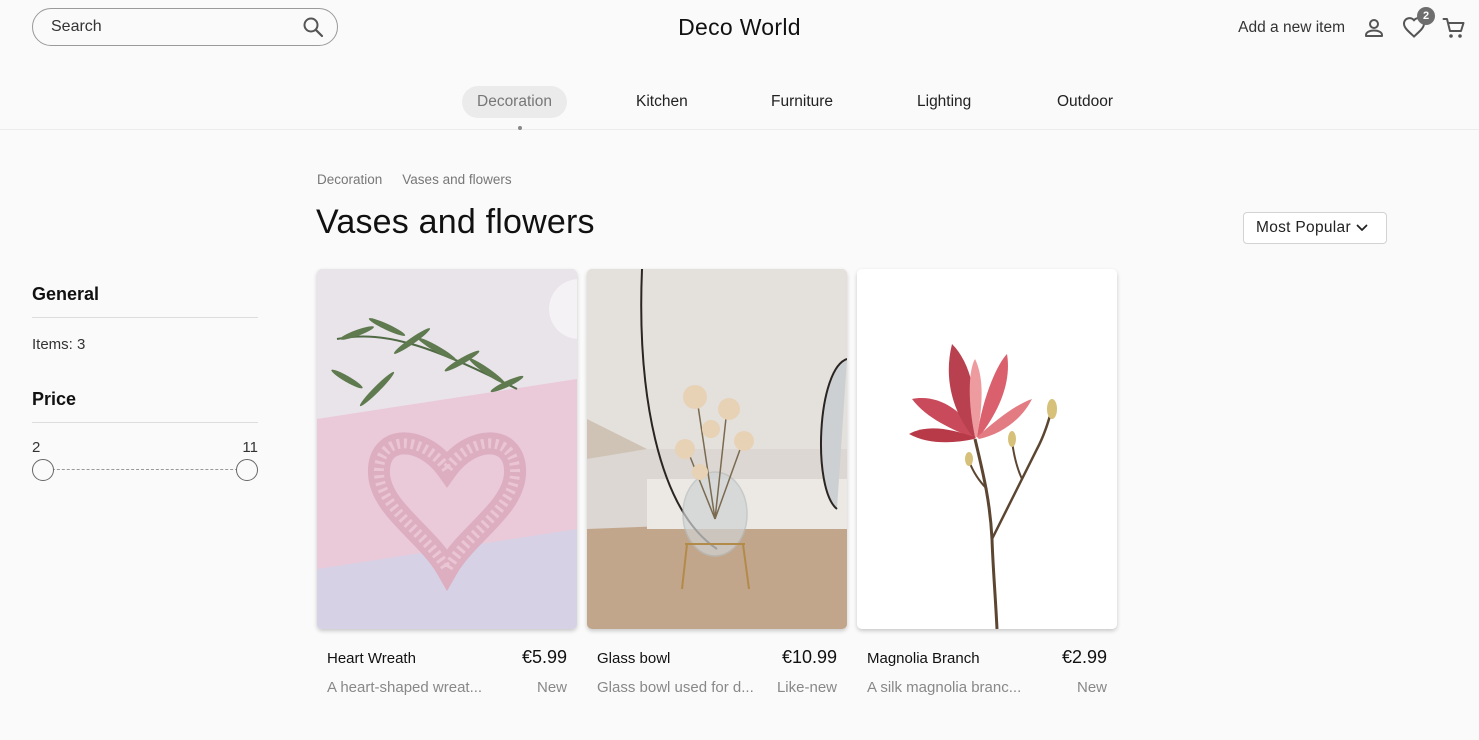 The width and height of the screenshot is (1479, 740). I want to click on breadcrumb-vases-and-flowers: Vases and flowers, so click(456, 179).